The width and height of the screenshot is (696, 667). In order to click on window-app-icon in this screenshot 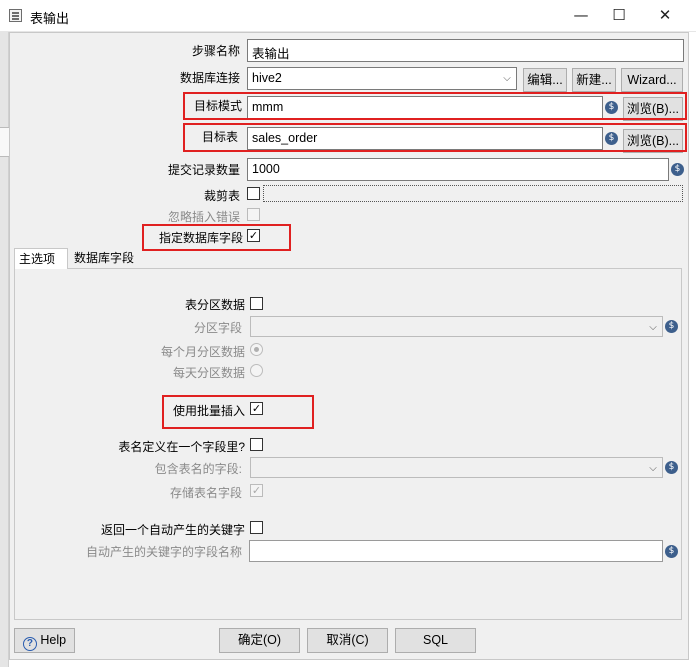, I will do `click(15, 15)`.